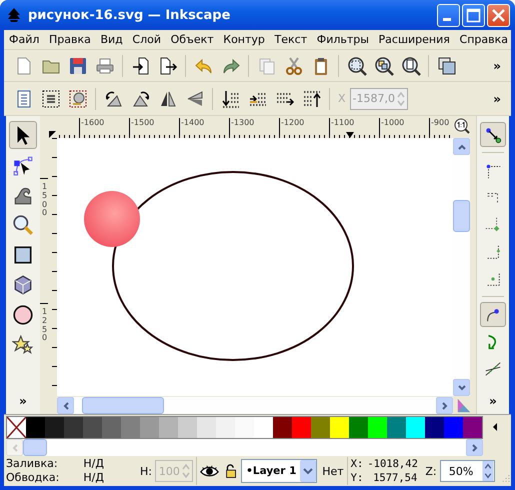 The image size is (515, 490). I want to click on stars-icon, so click(23, 345).